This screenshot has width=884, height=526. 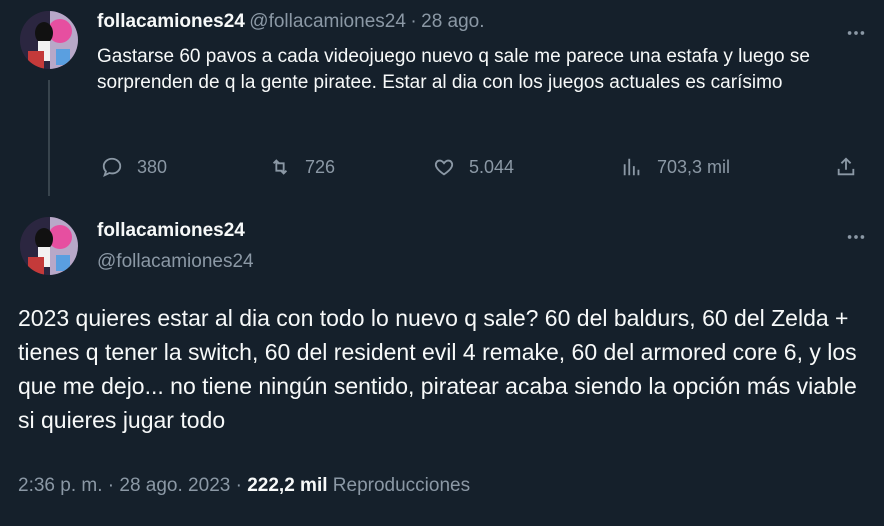 I want to click on like-button: 5.044, so click(x=473, y=167).